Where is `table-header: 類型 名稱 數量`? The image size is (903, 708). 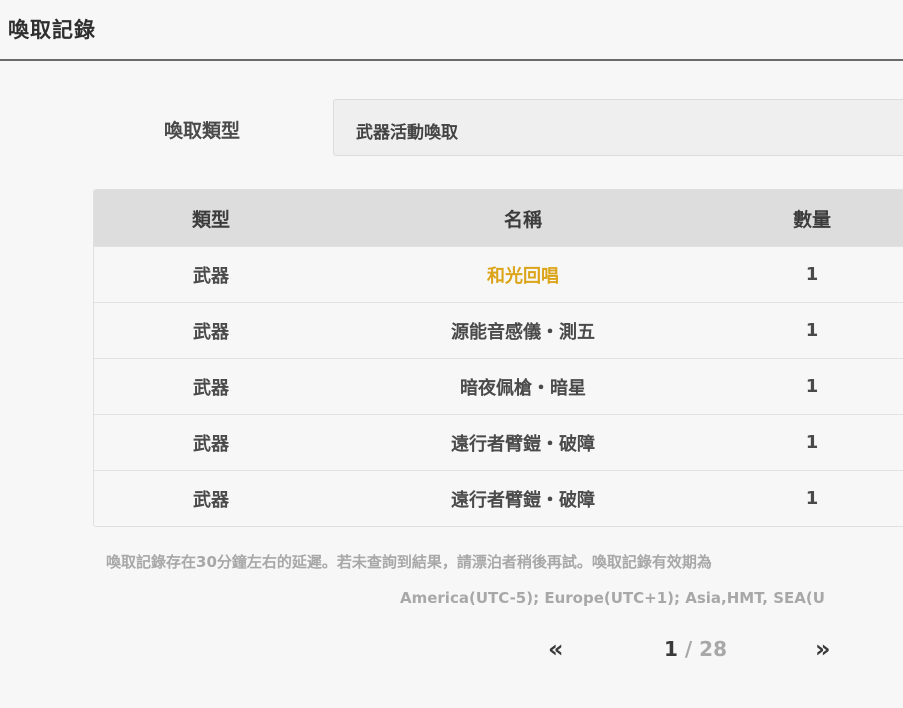 table-header: 類型 名稱 數量 is located at coordinates (498, 218).